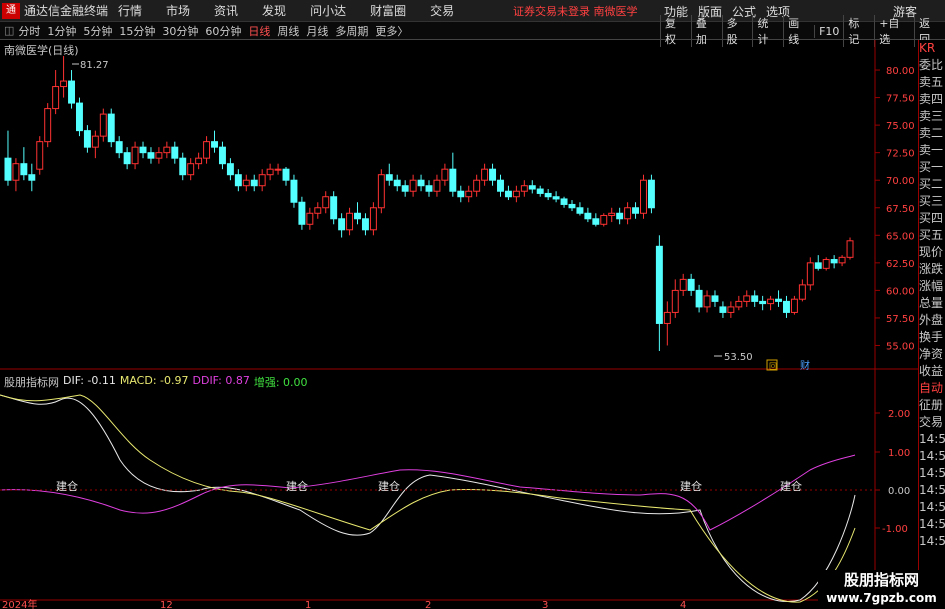 Image resolution: width=945 pixels, height=609 pixels. What do you see at coordinates (351, 31) in the screenshot?
I see `period-multi: 多周期` at bounding box center [351, 31].